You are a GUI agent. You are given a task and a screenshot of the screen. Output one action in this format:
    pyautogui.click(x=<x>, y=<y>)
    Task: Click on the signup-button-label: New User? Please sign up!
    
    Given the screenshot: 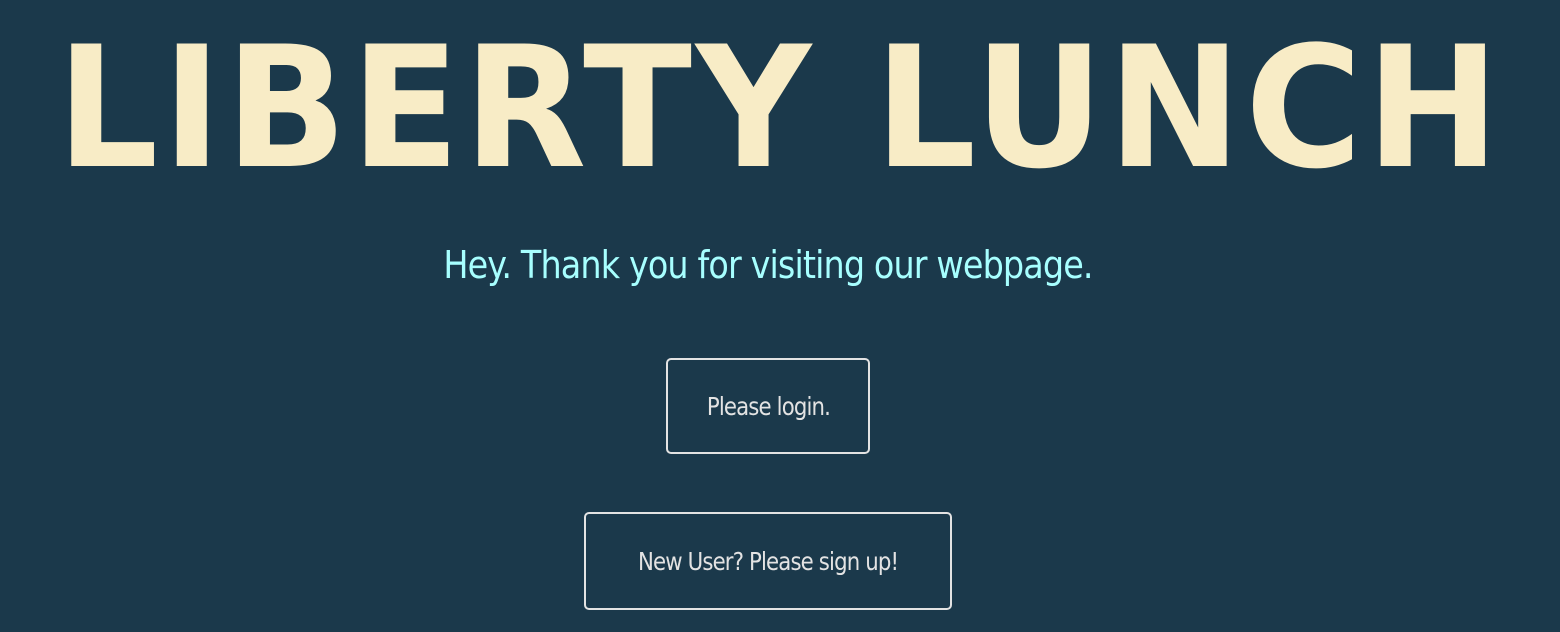 What is the action you would take?
    pyautogui.click(x=768, y=561)
    